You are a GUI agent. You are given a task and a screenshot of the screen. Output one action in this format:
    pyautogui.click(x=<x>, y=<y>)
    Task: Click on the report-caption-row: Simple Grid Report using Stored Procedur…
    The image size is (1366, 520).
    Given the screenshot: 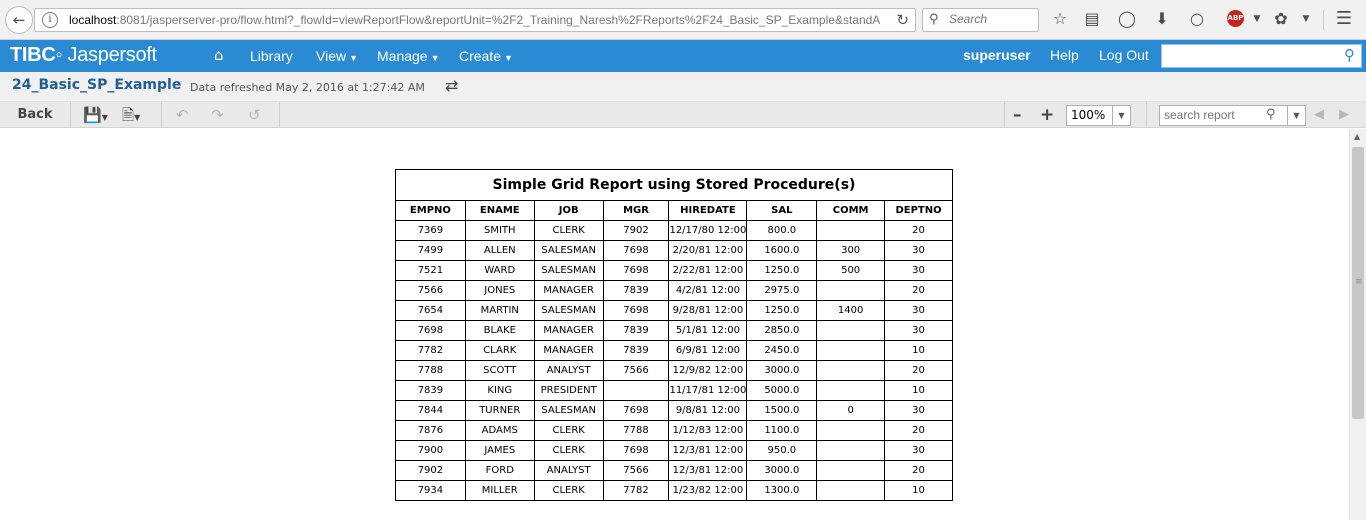 What is the action you would take?
    pyautogui.click(x=674, y=185)
    